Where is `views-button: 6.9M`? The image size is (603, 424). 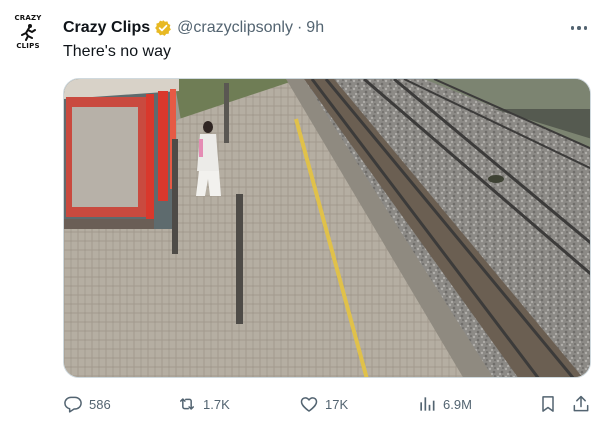
views-button: 6.9M is located at coordinates (444, 404).